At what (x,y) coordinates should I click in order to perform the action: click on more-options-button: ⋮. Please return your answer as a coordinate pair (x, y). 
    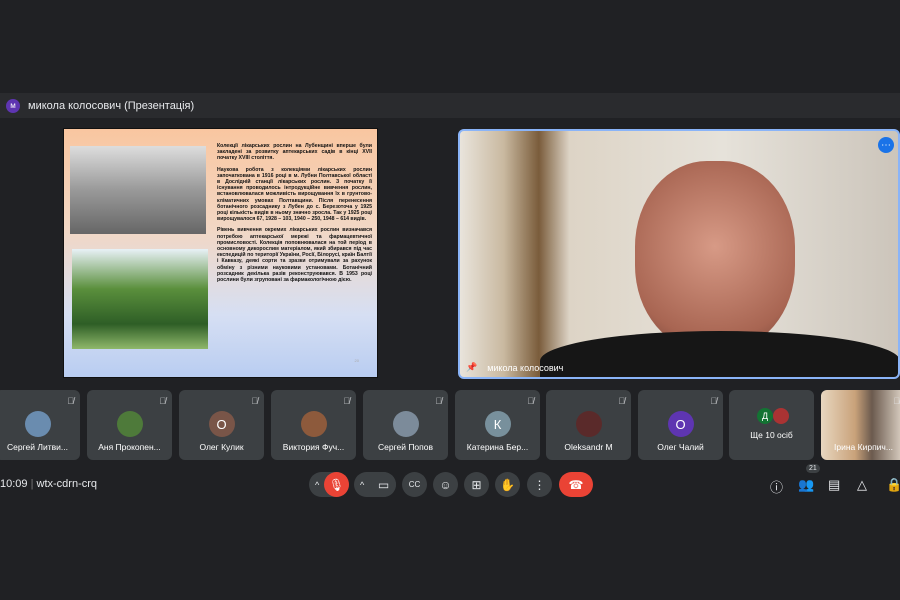
    Looking at the image, I should click on (539, 484).